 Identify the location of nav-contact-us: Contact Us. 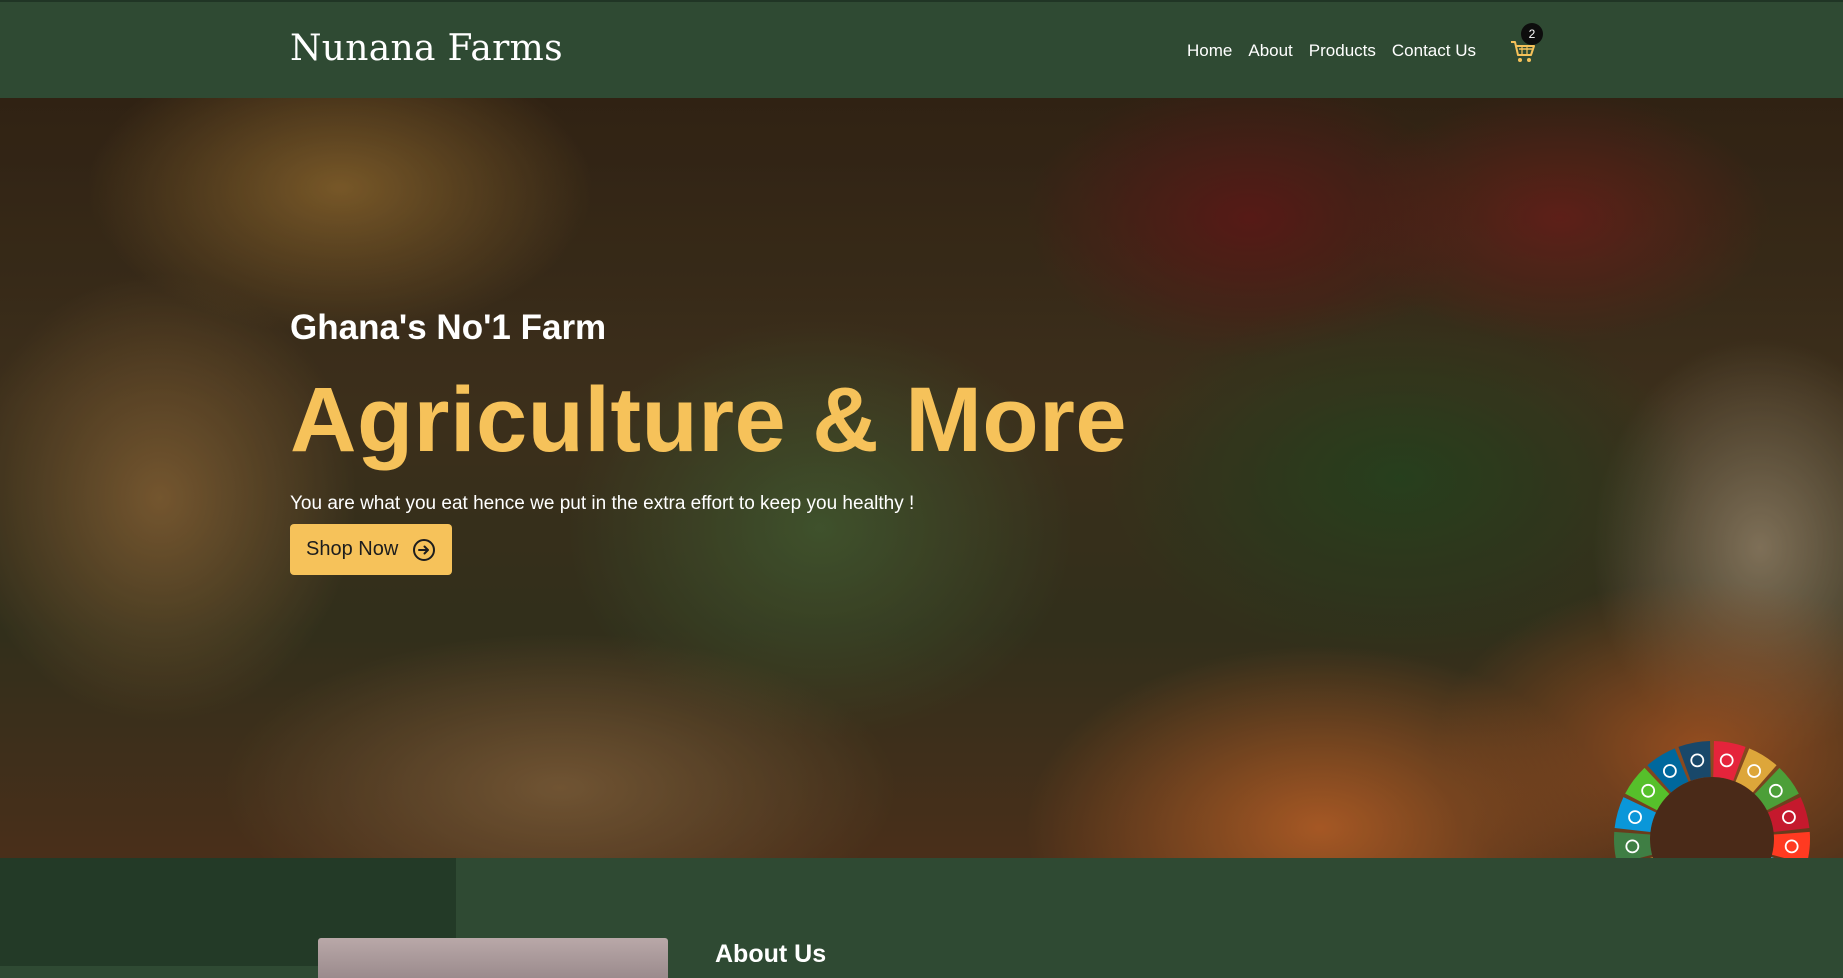
(1434, 51).